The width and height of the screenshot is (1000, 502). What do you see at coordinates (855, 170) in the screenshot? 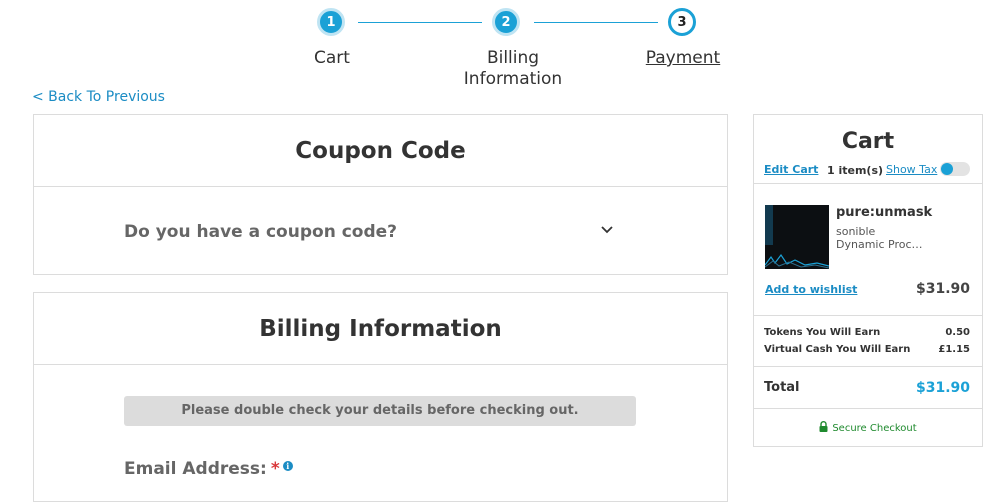
I see `cart-item-count: 1 item(s)` at bounding box center [855, 170].